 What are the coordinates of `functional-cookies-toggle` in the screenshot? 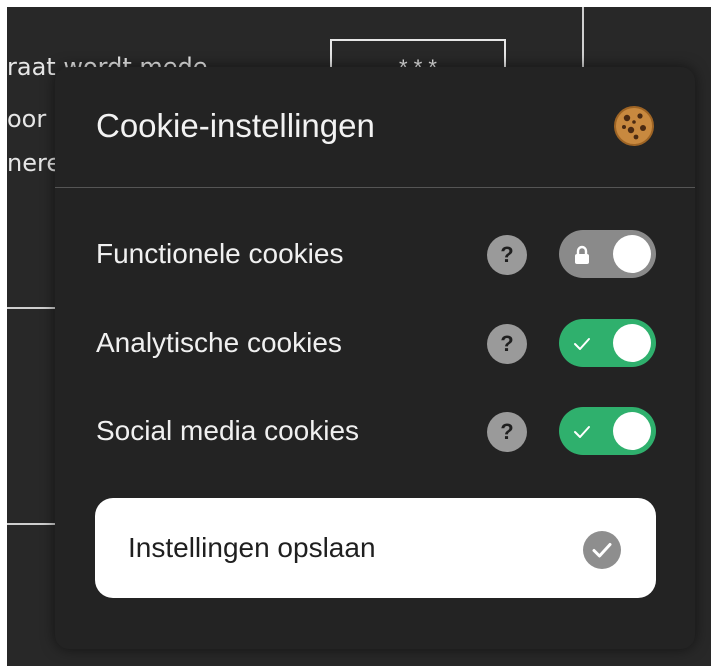 It's located at (607, 254).